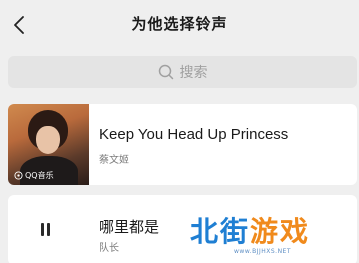 Image resolution: width=359 pixels, height=263 pixels. Describe the element at coordinates (165, 72) in the screenshot. I see `search-icon` at that location.